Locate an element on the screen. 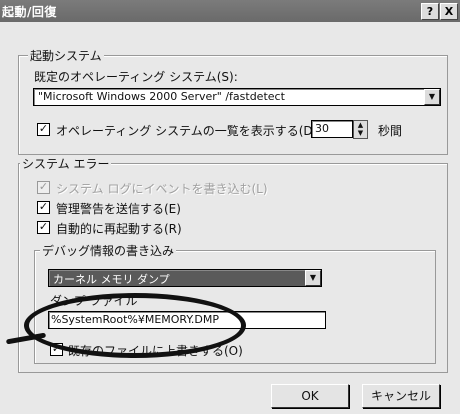 The image size is (460, 414). auto-restart-label: 自動的に再起動する(R) is located at coordinates (119, 229).